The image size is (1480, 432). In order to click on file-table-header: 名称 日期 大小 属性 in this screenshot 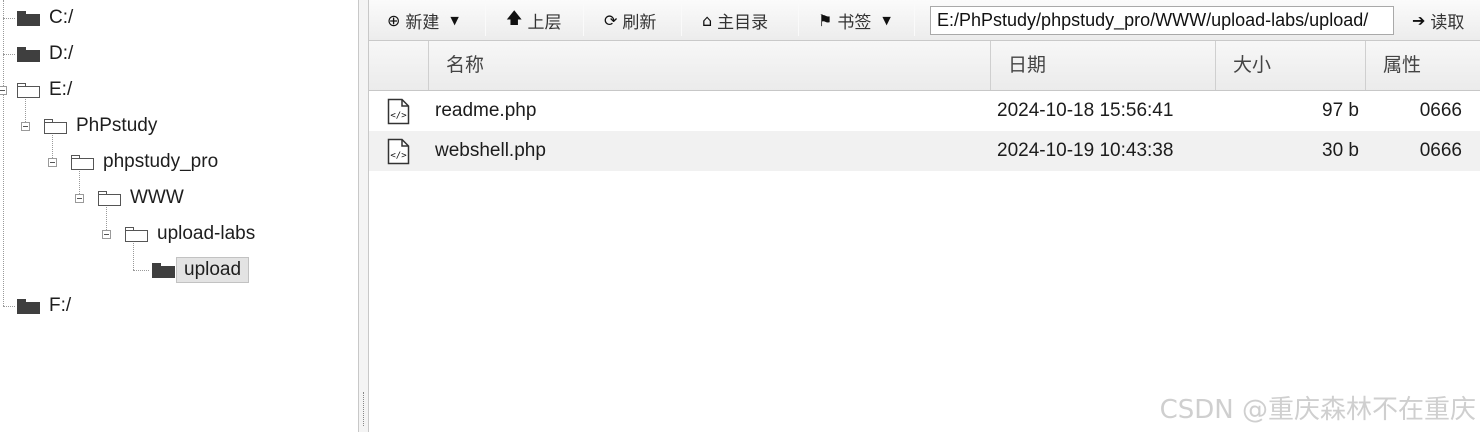, I will do `click(924, 66)`.